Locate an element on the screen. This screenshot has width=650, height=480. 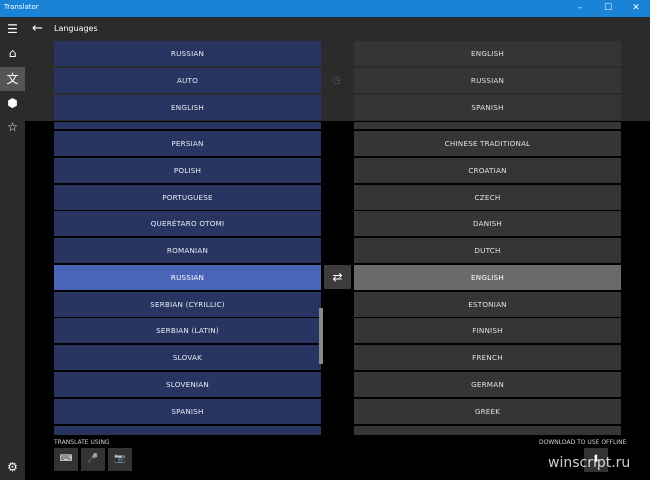
recent-clock-icon: ◷ is located at coordinates (336, 80).